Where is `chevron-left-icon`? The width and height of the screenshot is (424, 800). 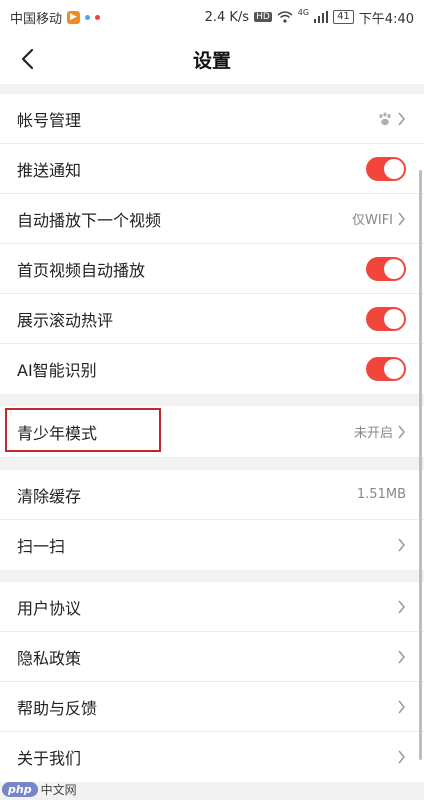
chevron-left-icon is located at coordinates (27, 59).